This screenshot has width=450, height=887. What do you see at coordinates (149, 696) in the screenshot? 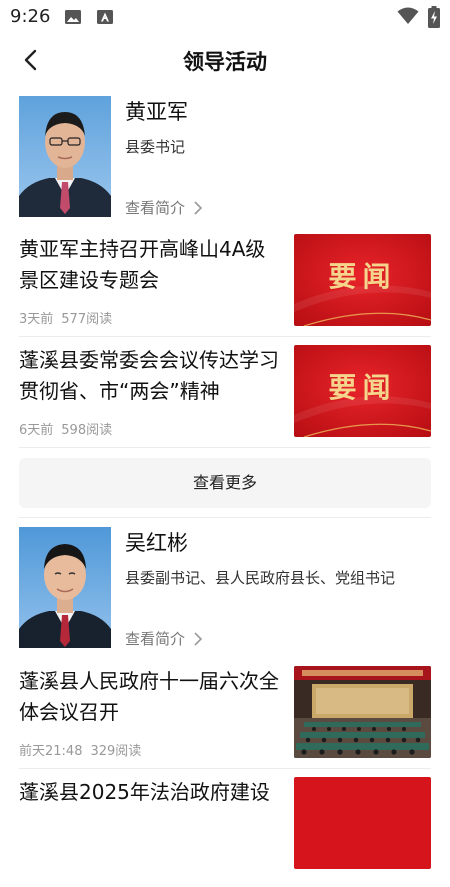
I see `news-title: 蓬溪县人民政府十一届六次全体会议召开` at bounding box center [149, 696].